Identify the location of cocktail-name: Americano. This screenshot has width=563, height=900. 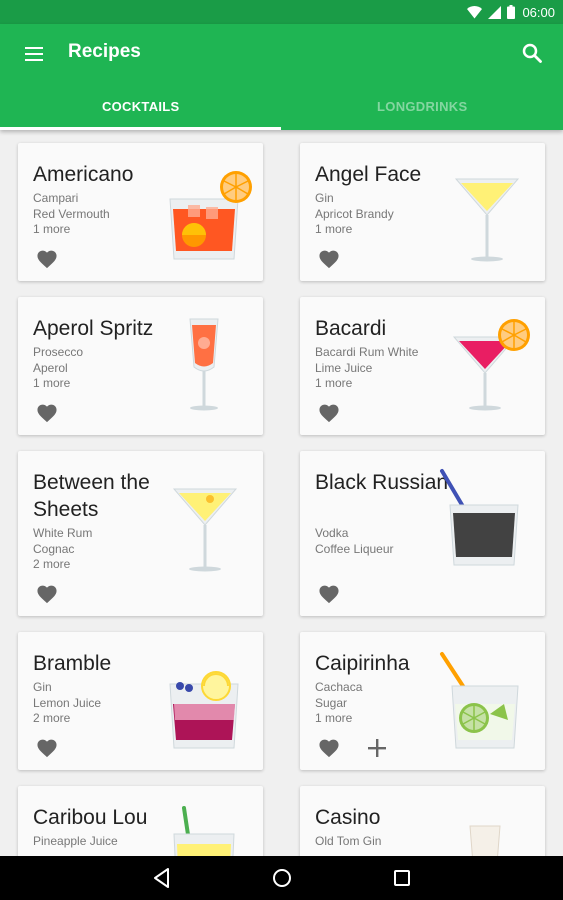
(83, 174).